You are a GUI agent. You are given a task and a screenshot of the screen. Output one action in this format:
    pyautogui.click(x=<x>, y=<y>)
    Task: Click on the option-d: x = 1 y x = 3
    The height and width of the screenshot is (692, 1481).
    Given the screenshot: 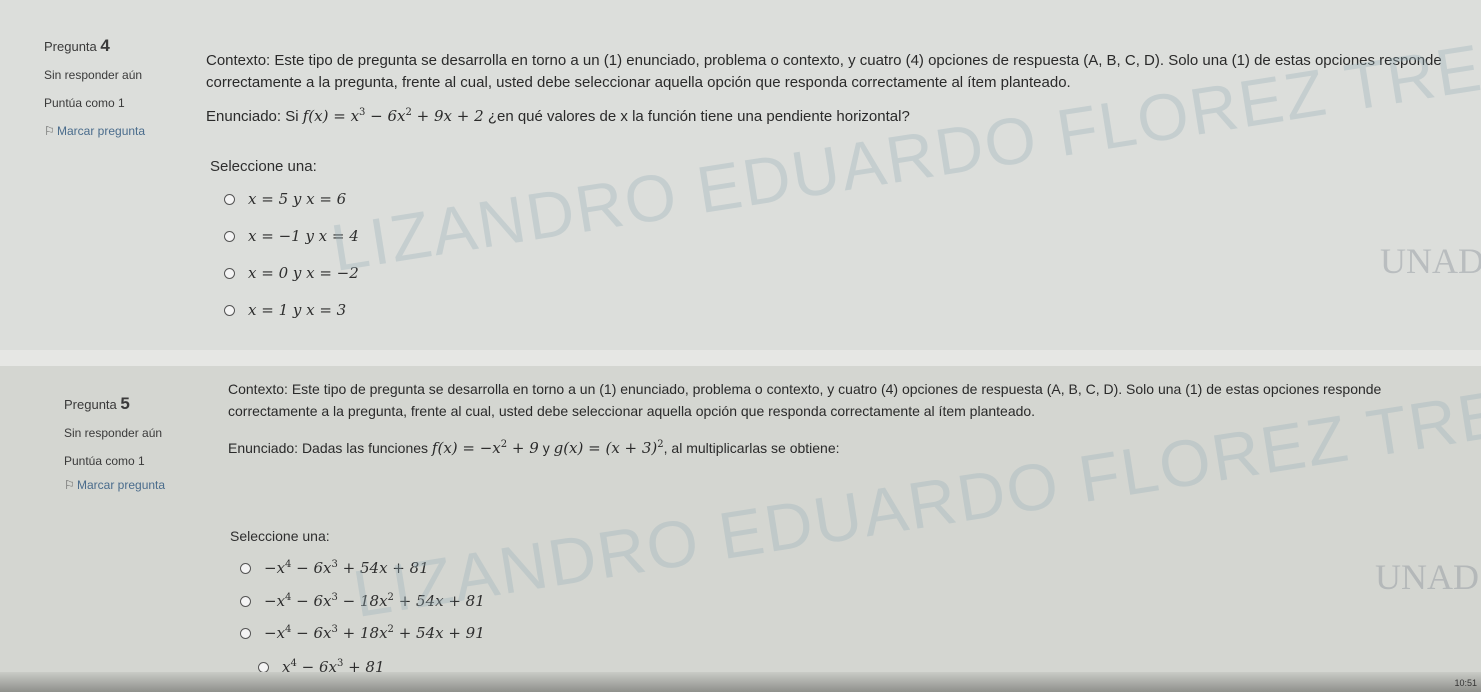 What is the action you would take?
    pyautogui.click(x=285, y=310)
    